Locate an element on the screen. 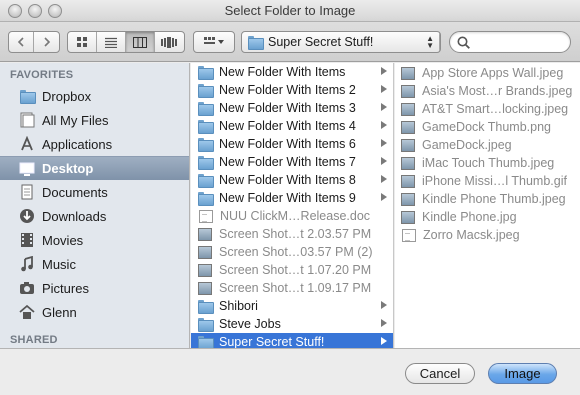  sidebar-item-label: Documents is located at coordinates (75, 192).